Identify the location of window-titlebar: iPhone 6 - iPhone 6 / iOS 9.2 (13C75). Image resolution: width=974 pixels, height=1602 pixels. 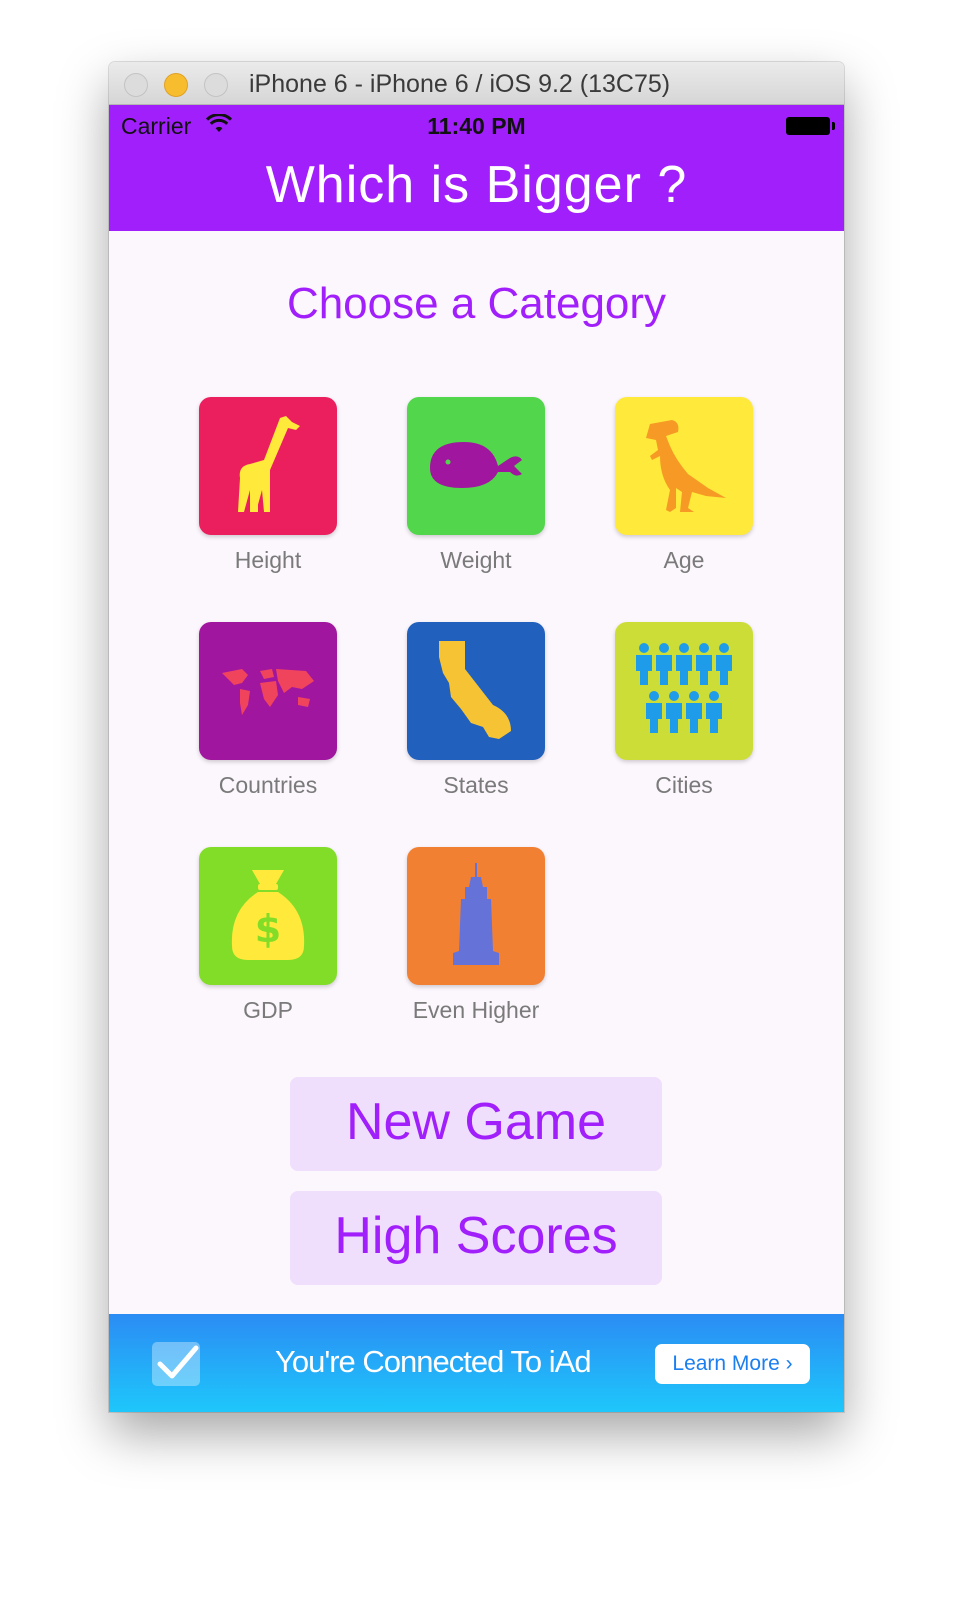
(476, 83).